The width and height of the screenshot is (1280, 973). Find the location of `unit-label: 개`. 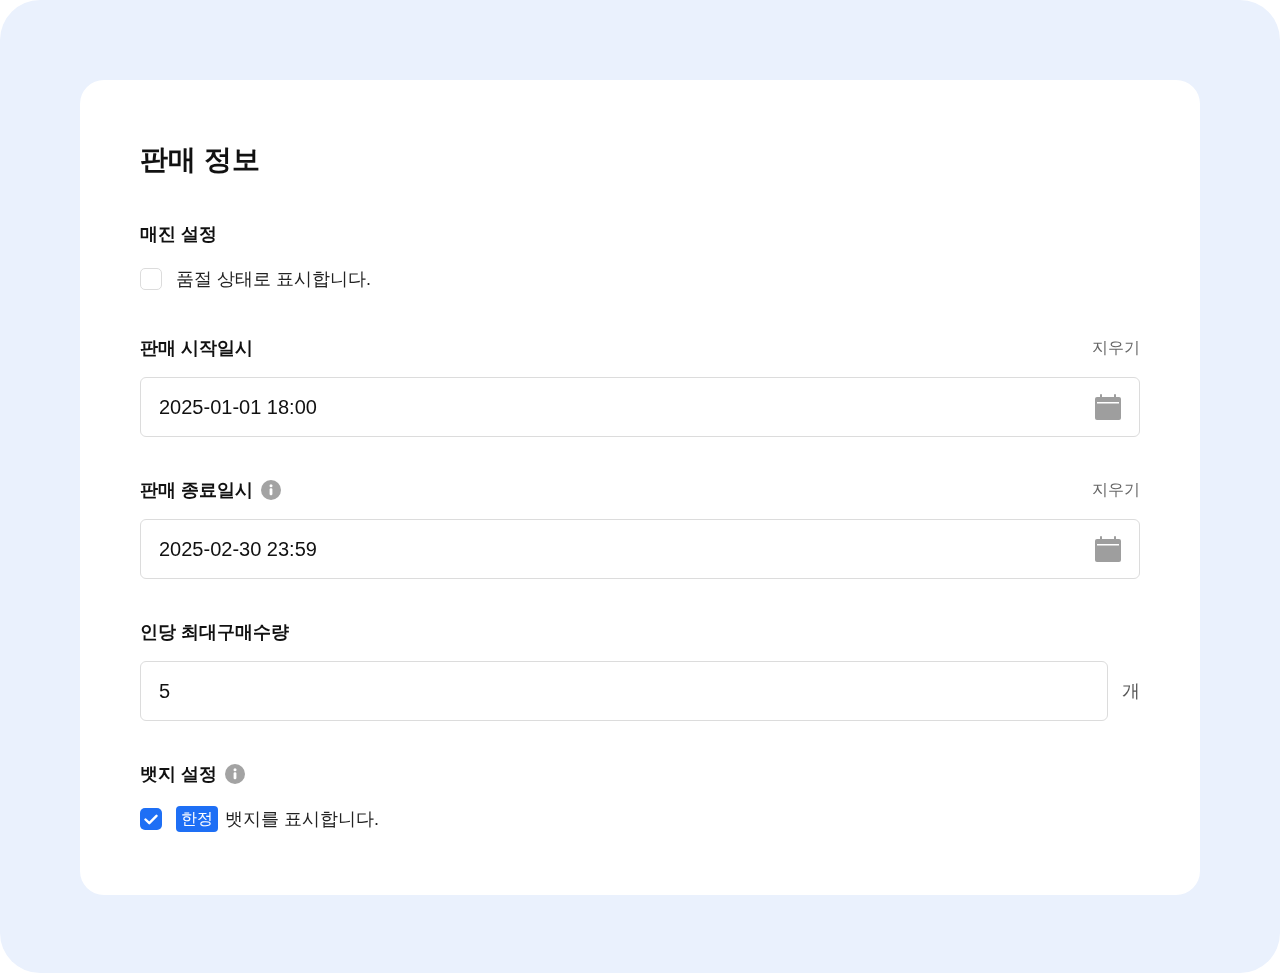

unit-label: 개 is located at coordinates (1131, 691).